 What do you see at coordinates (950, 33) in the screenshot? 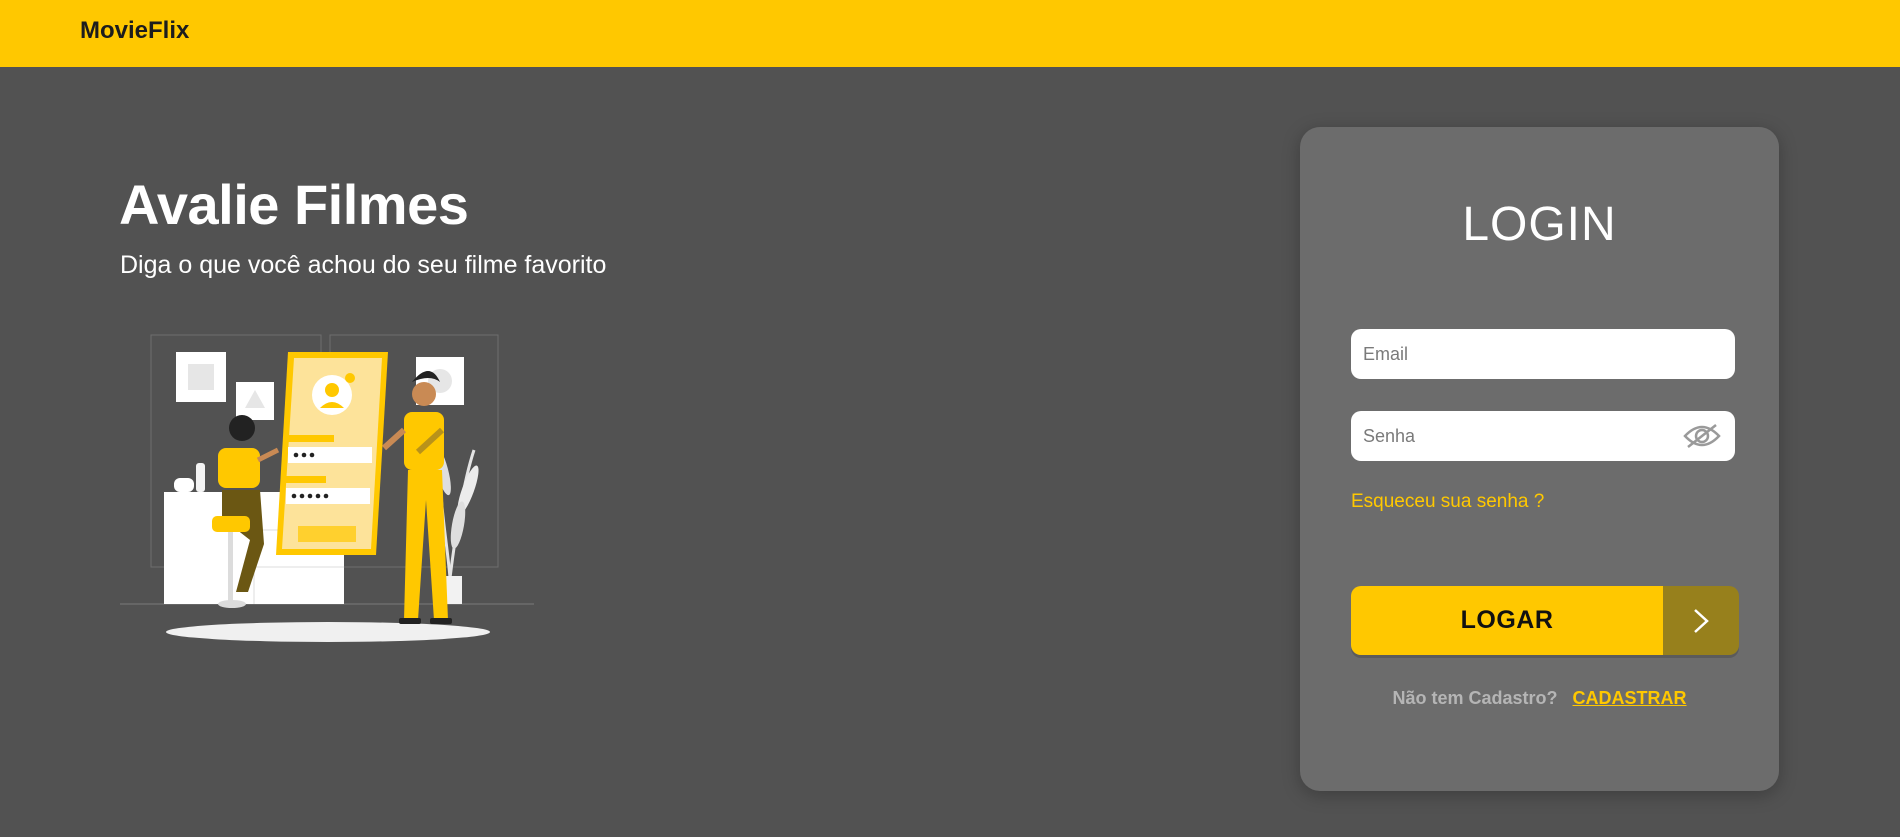
I see `navbar: MovieFlix` at bounding box center [950, 33].